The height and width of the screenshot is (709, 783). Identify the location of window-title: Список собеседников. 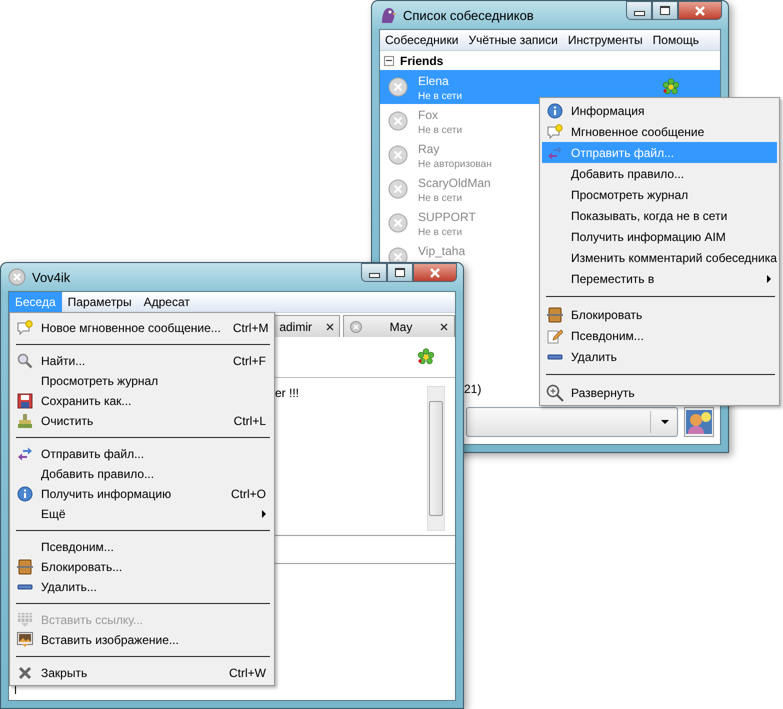
(468, 15).